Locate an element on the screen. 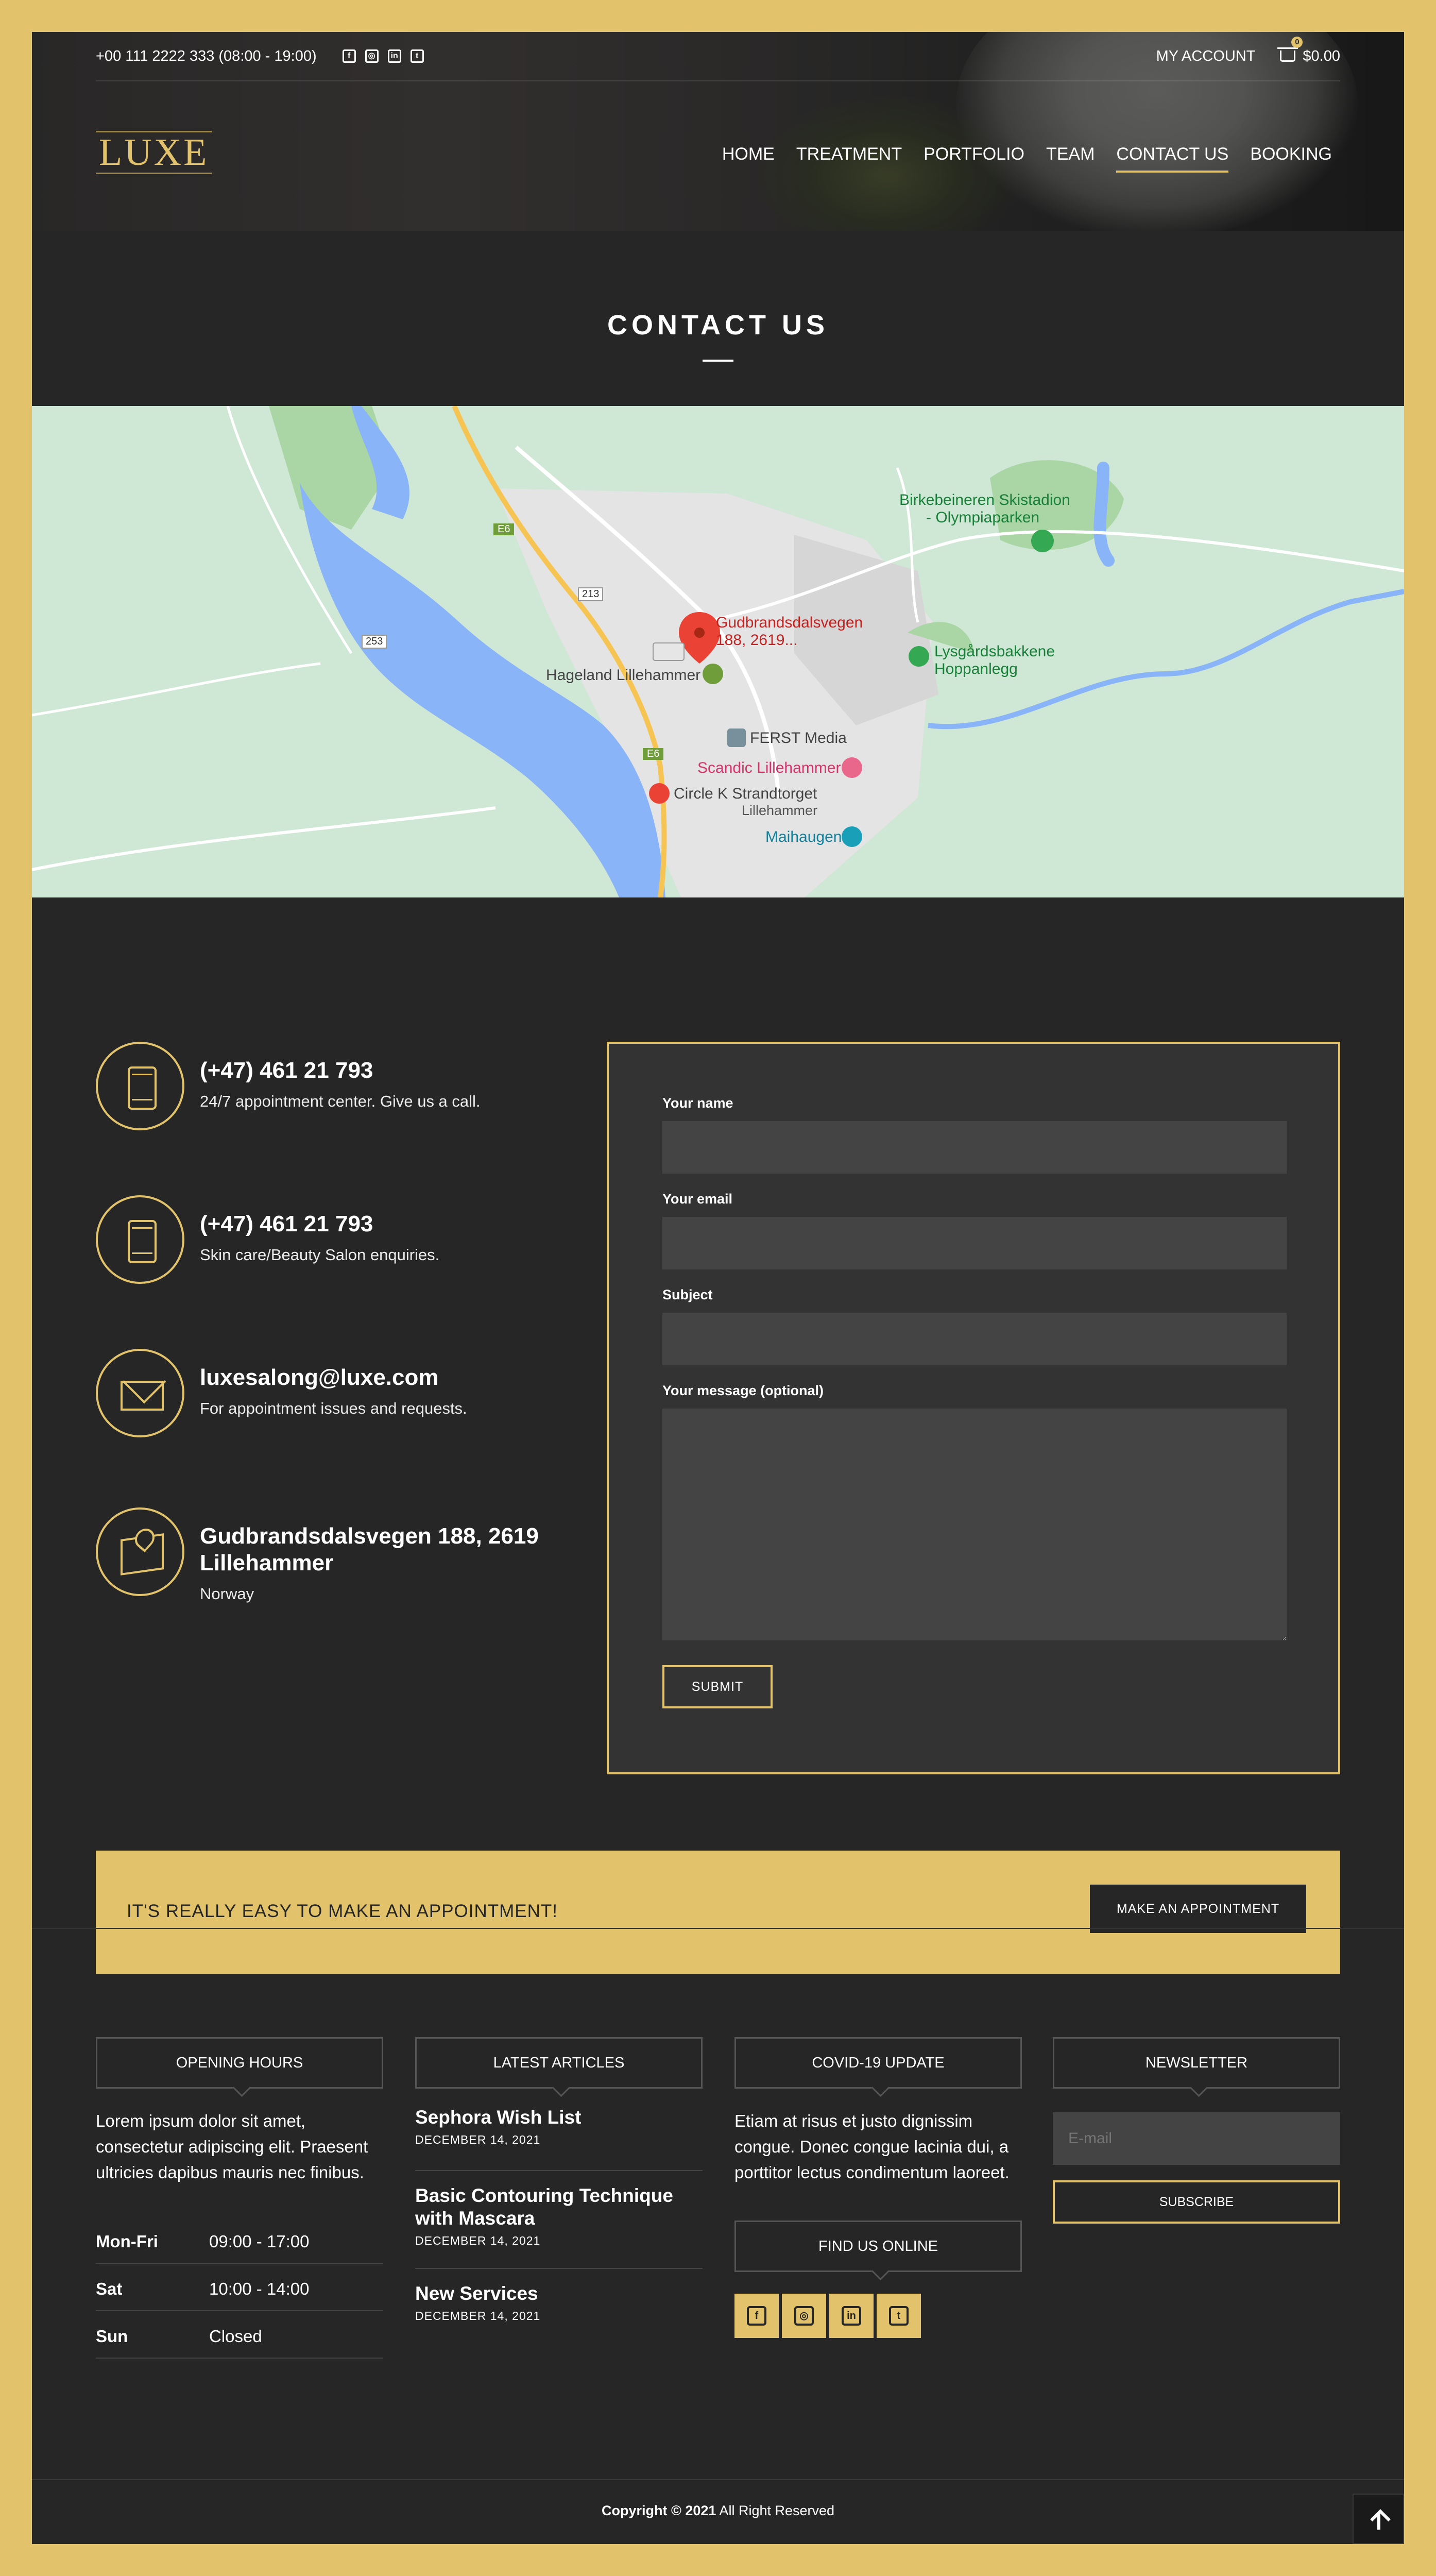 Image resolution: width=1436 pixels, height=2576 pixels. nav-booking: BOOKING is located at coordinates (1291, 158).